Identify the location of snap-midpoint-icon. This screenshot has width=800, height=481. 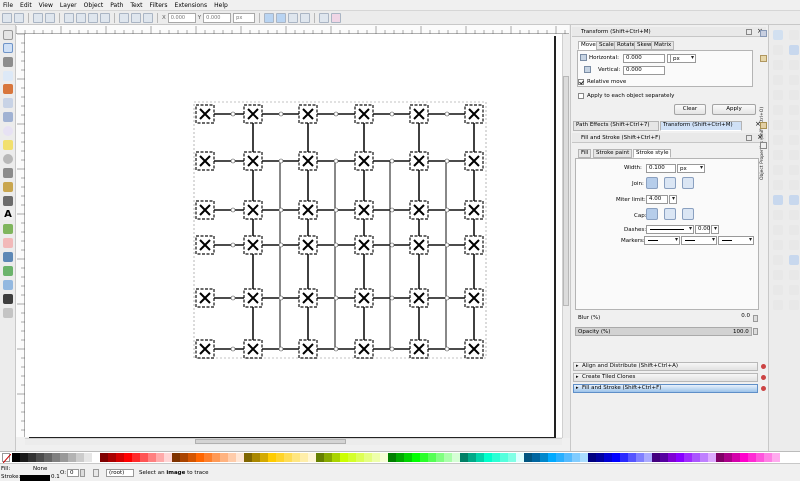
(778, 200).